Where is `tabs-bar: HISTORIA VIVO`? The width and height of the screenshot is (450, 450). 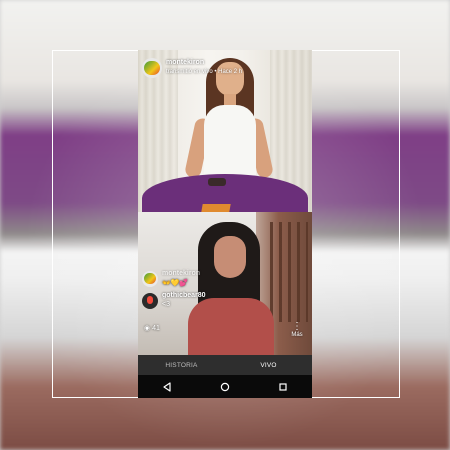
tabs-bar: HISTORIA VIVO is located at coordinates (225, 365).